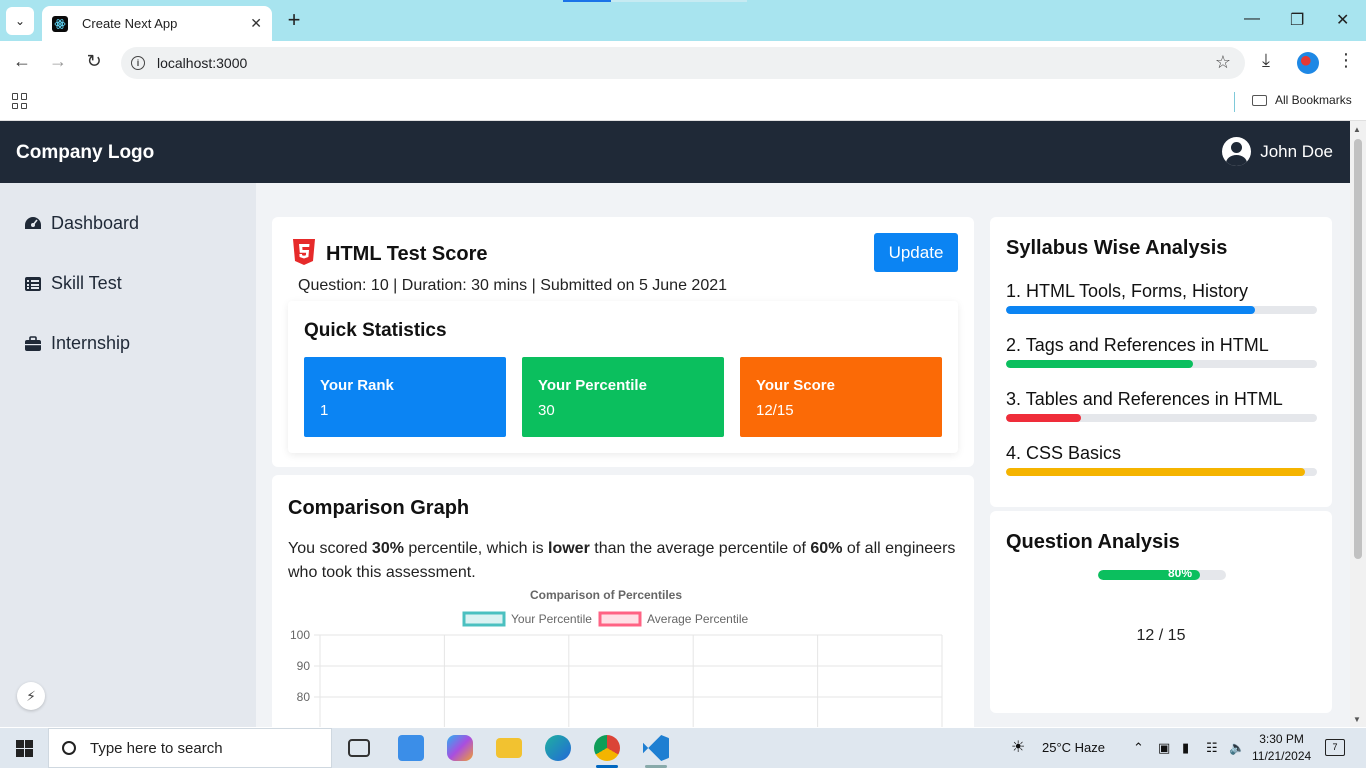 The height and width of the screenshot is (768, 1366). I want to click on sidebar-item-label: Internship, so click(91, 343).